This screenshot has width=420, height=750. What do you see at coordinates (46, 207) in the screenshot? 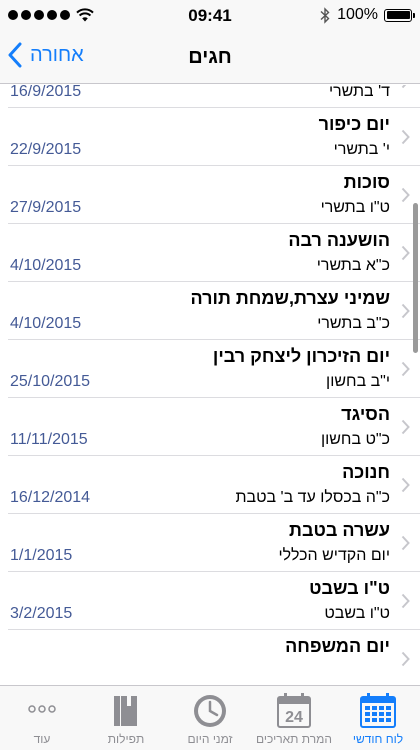
I see `gregorian-date: 27/9/2015` at bounding box center [46, 207].